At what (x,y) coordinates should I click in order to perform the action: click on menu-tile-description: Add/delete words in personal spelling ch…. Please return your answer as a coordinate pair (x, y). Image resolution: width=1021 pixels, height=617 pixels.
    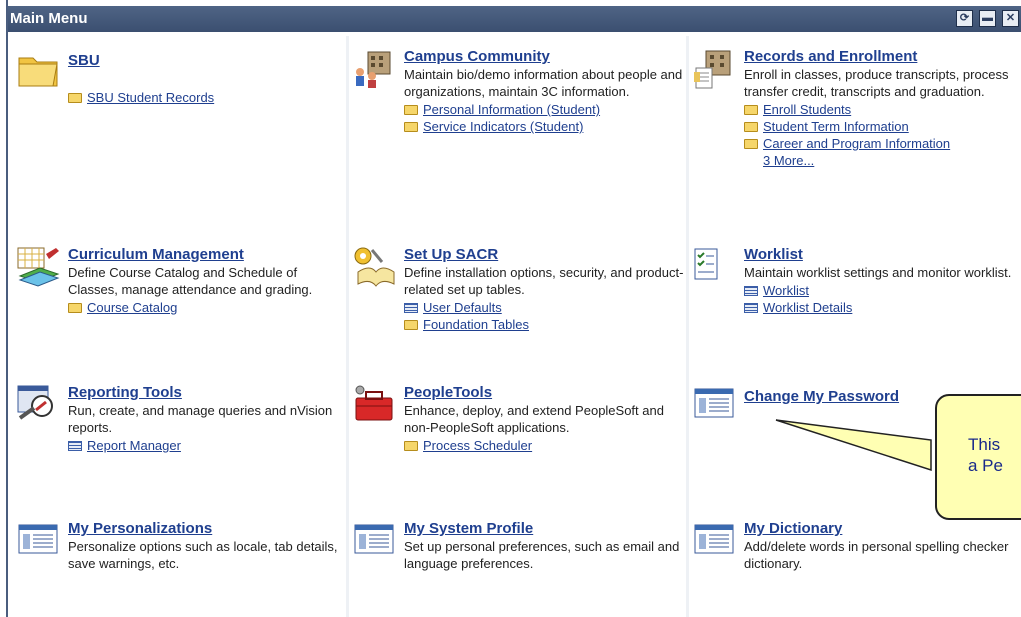
    Looking at the image, I should click on (876, 555).